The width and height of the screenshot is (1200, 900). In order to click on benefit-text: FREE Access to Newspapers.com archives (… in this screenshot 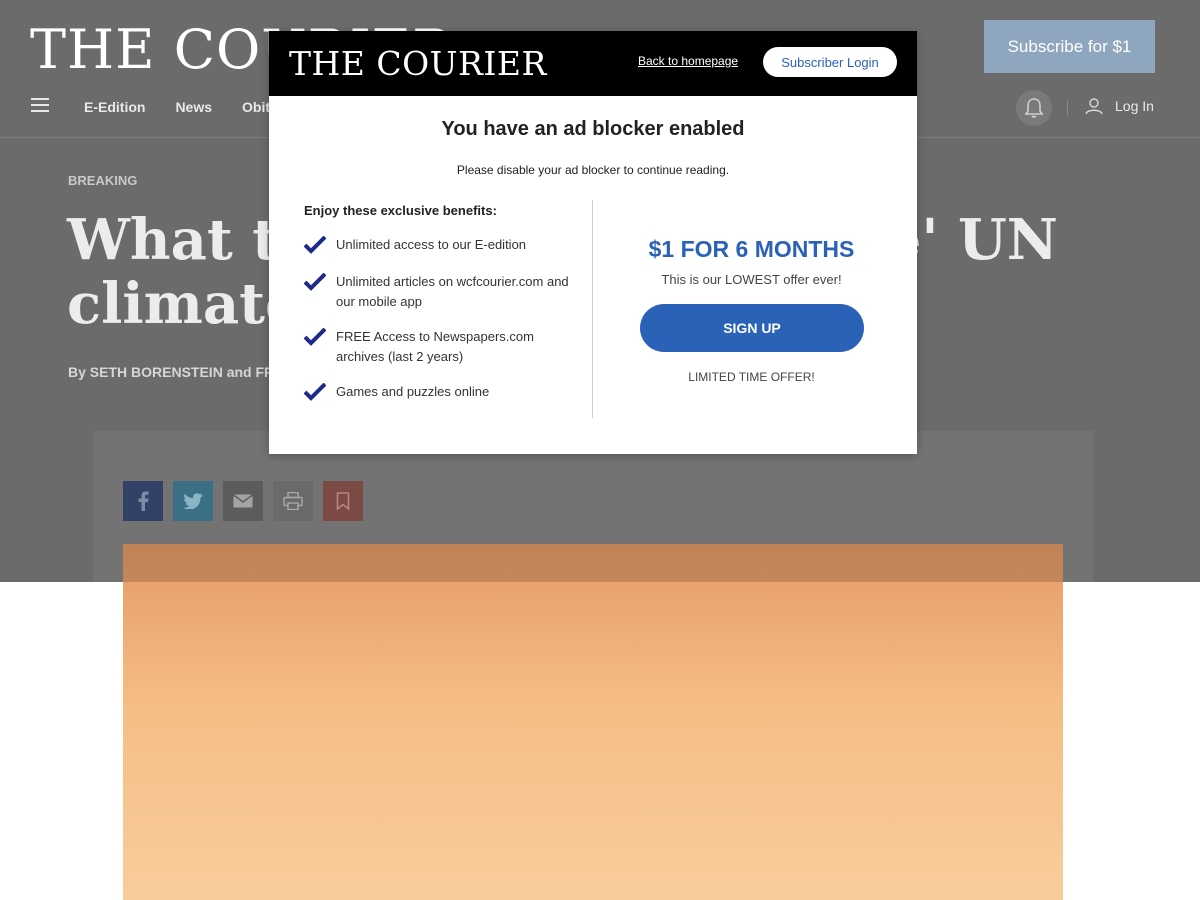, I will do `click(435, 346)`.